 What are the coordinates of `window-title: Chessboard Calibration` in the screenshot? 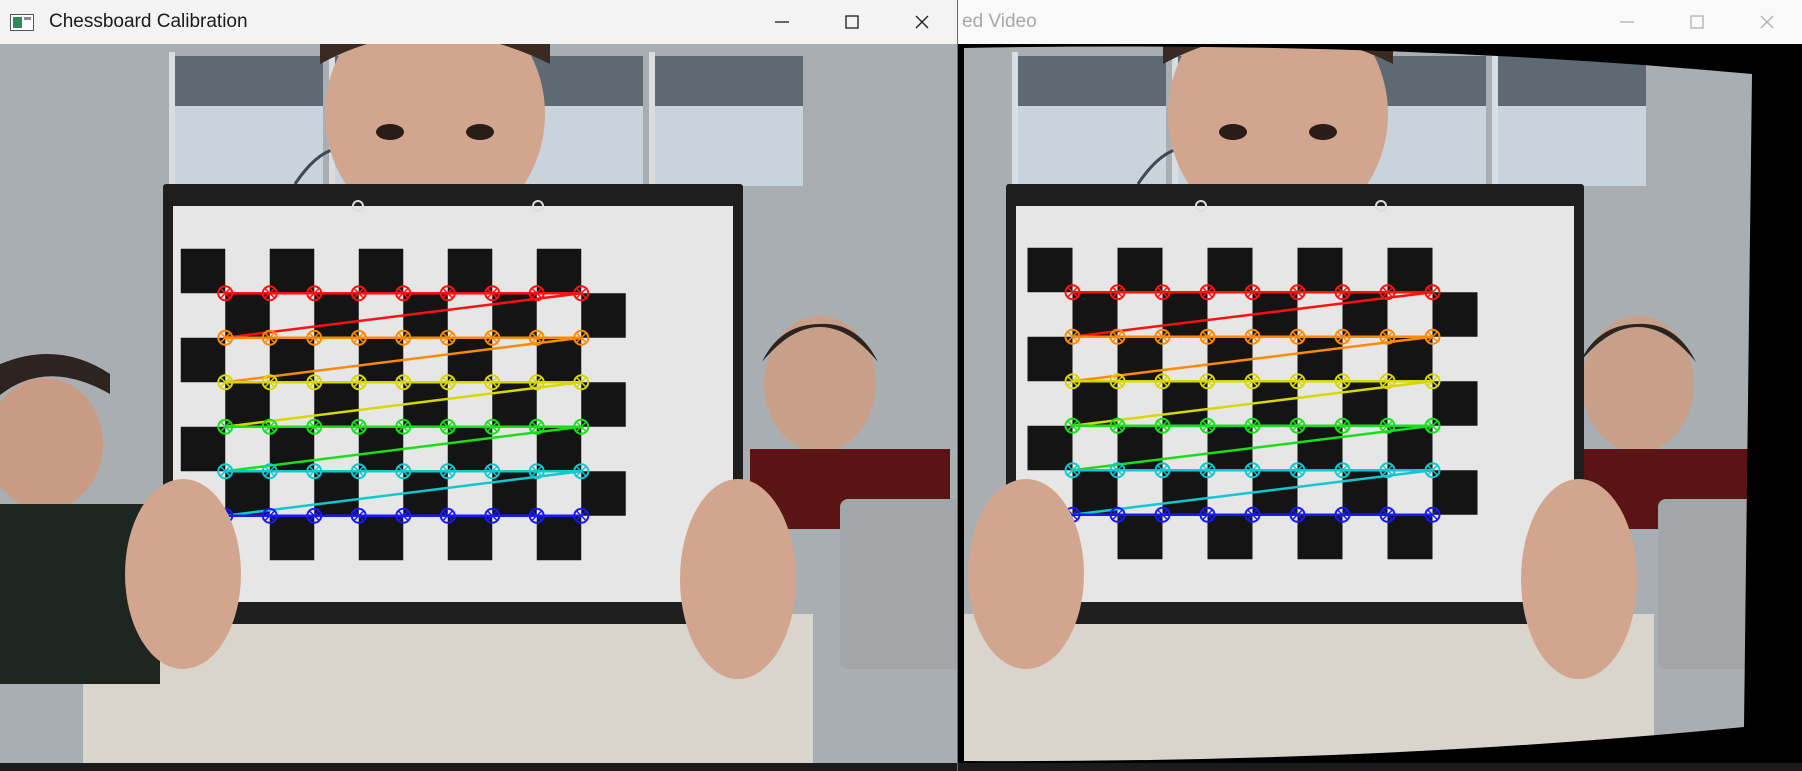 It's located at (148, 21).